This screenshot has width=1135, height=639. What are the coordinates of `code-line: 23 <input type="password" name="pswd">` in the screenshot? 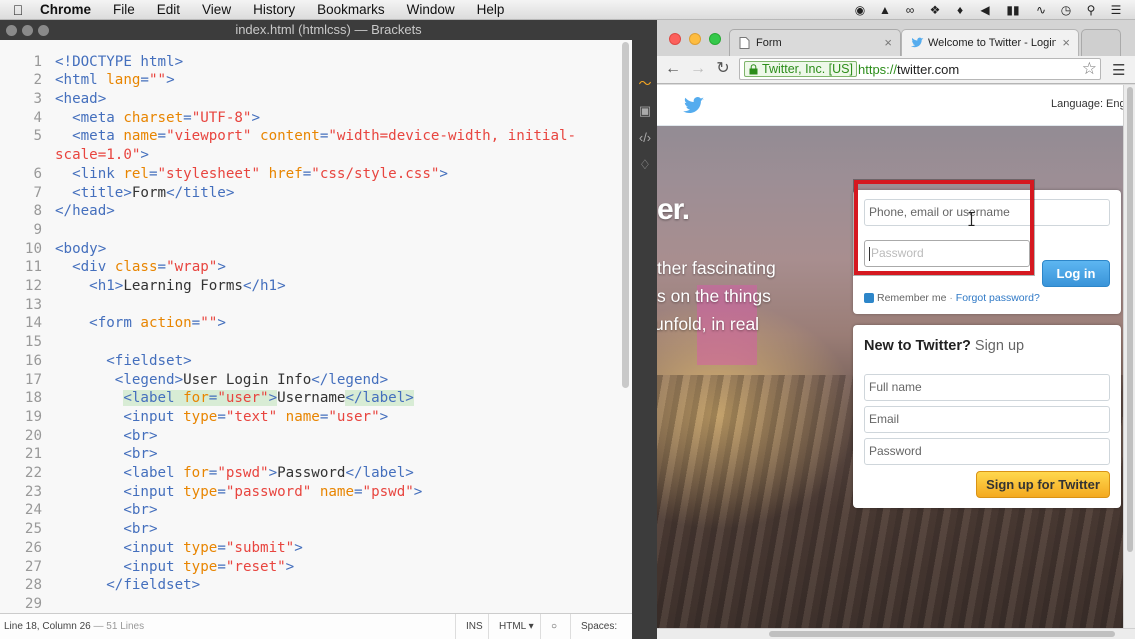 It's located at (316, 492).